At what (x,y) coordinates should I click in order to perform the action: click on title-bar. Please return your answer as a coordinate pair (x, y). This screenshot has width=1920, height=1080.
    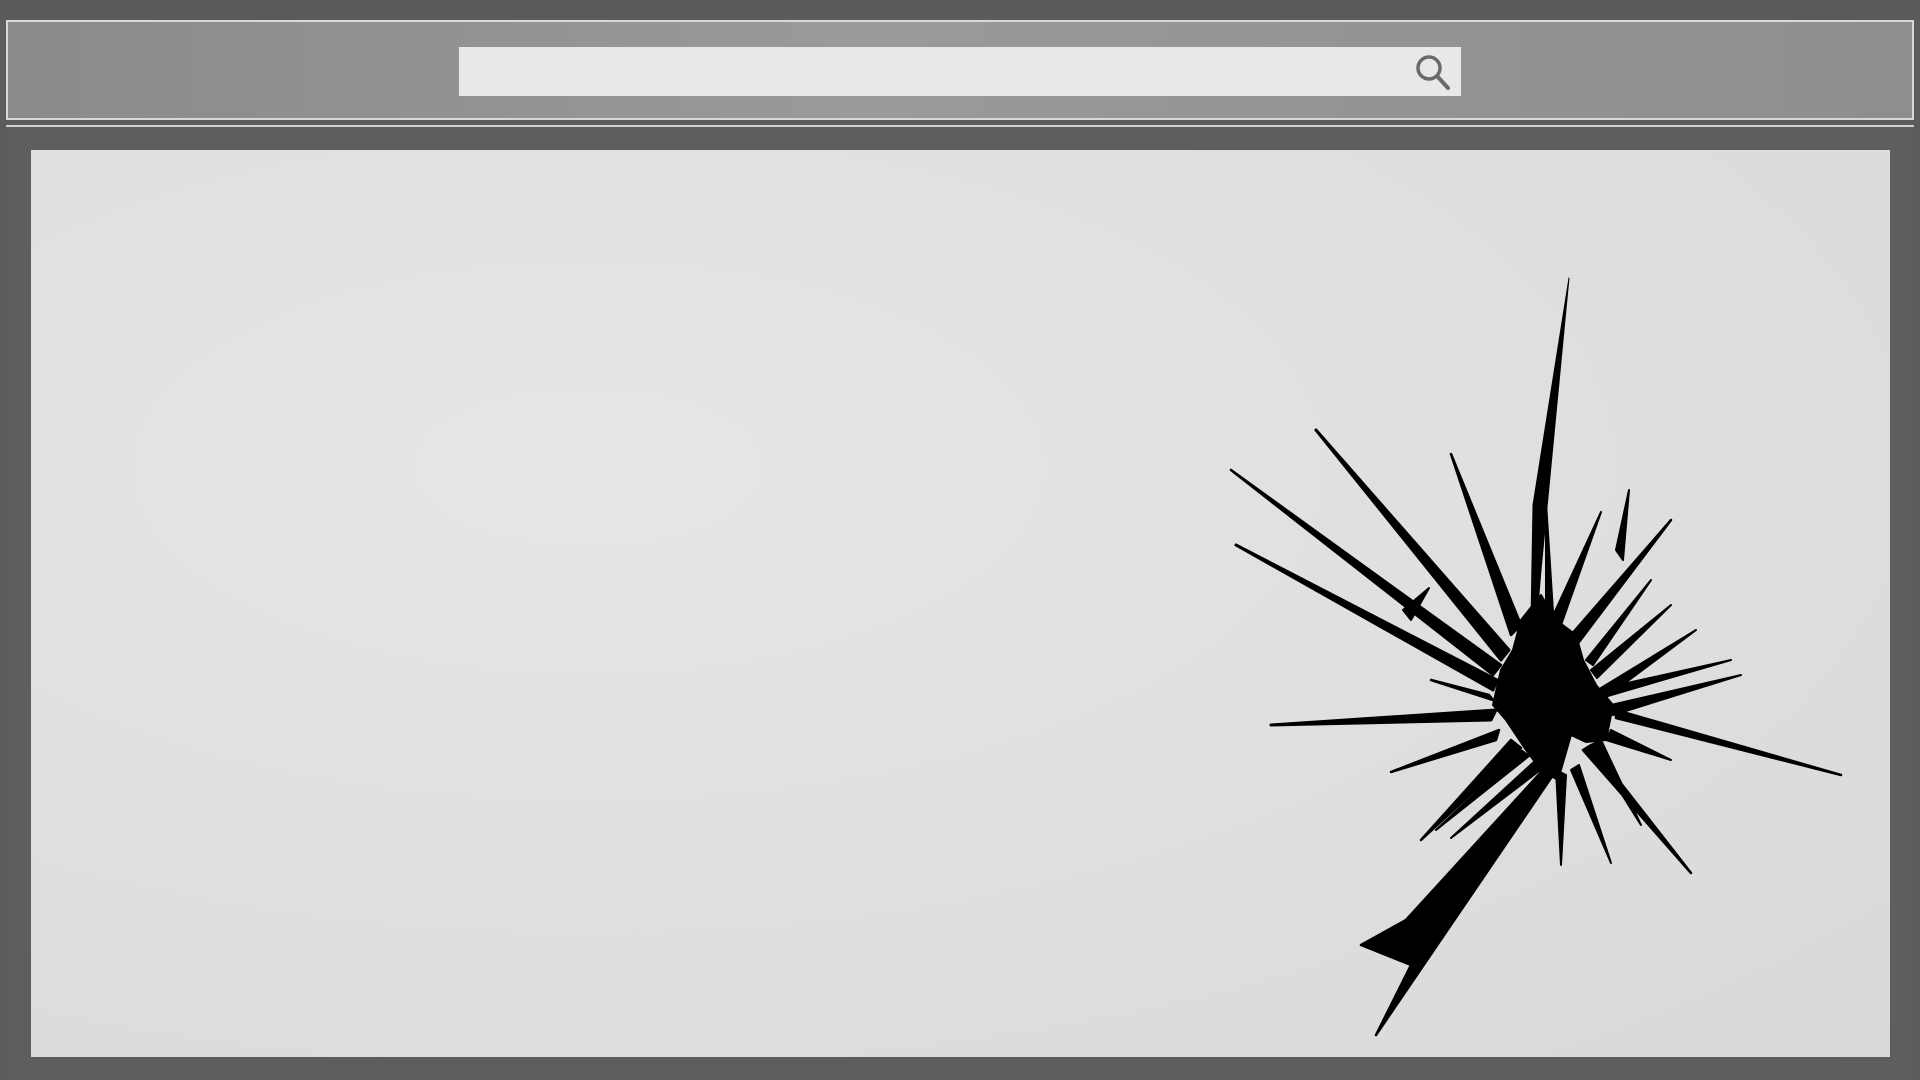
    Looking at the image, I should click on (960, 9).